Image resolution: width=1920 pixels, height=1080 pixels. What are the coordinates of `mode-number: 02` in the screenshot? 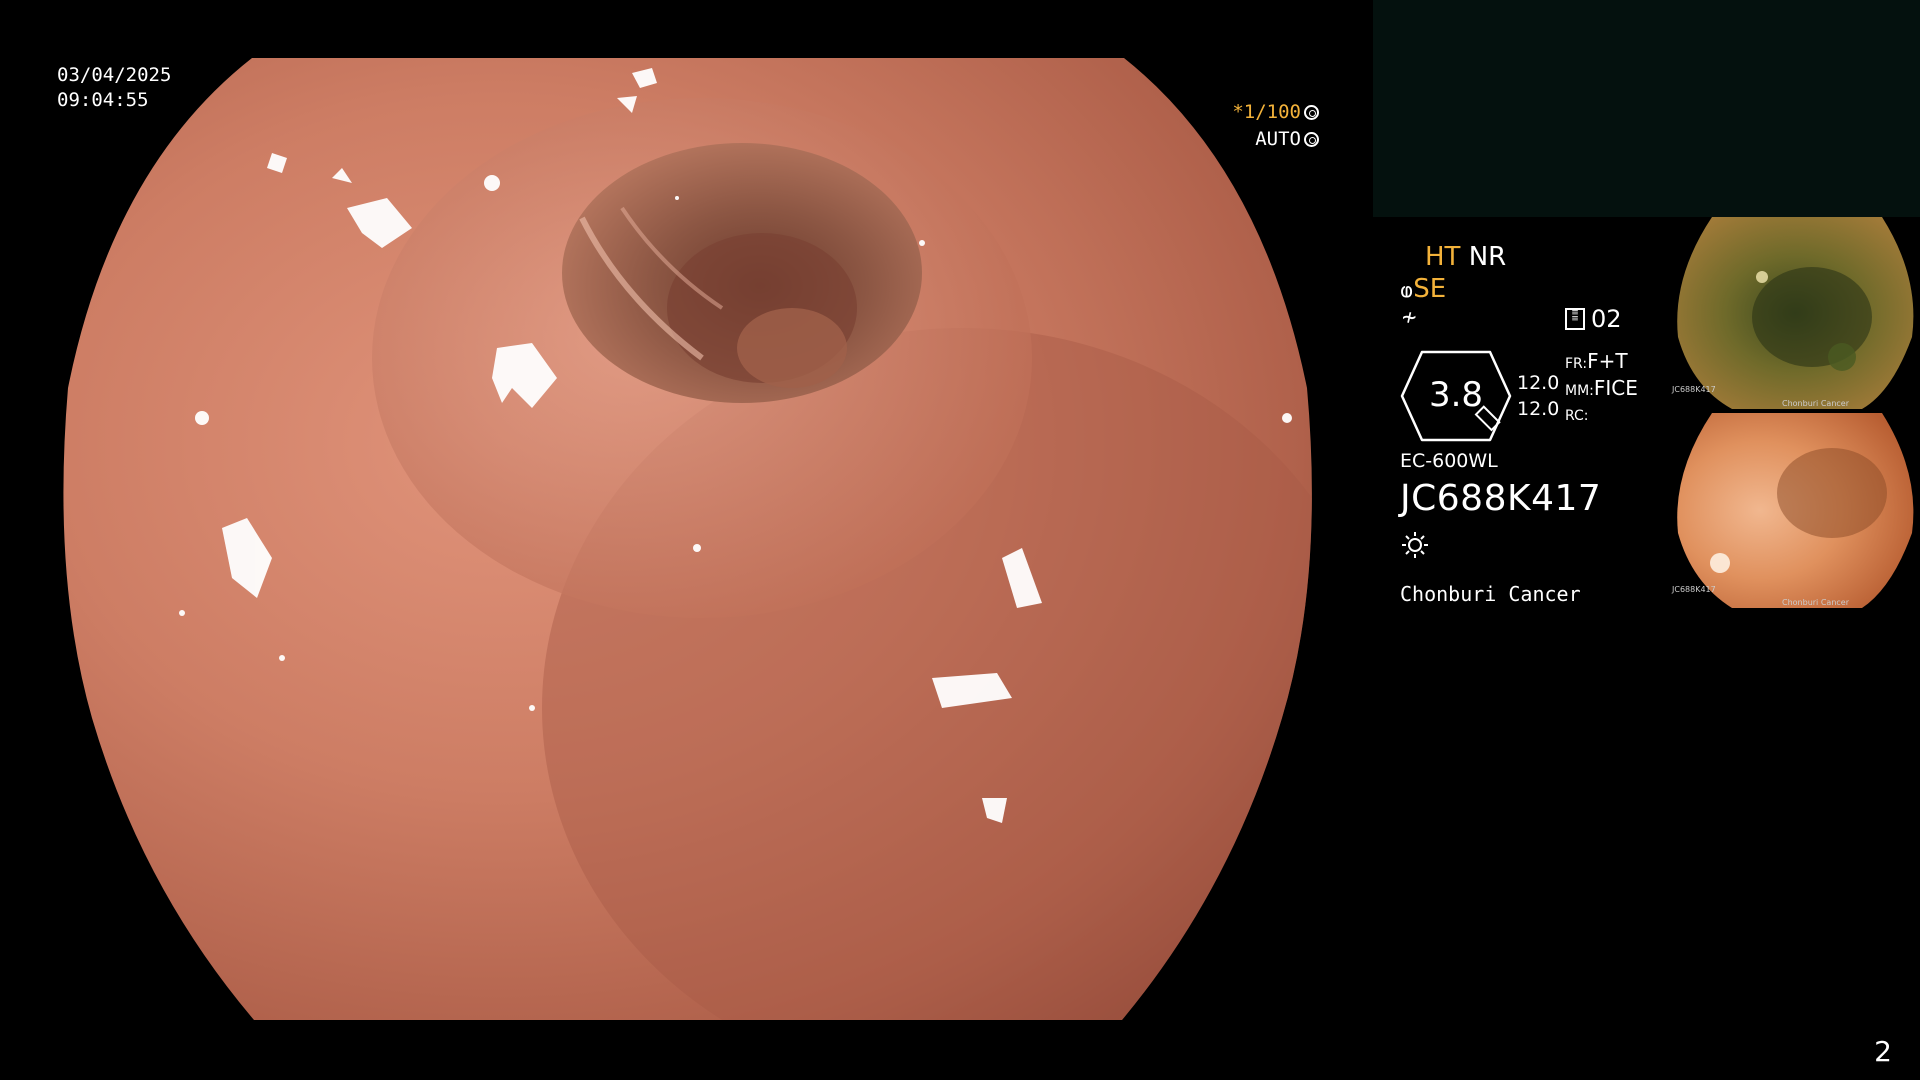 It's located at (1606, 319).